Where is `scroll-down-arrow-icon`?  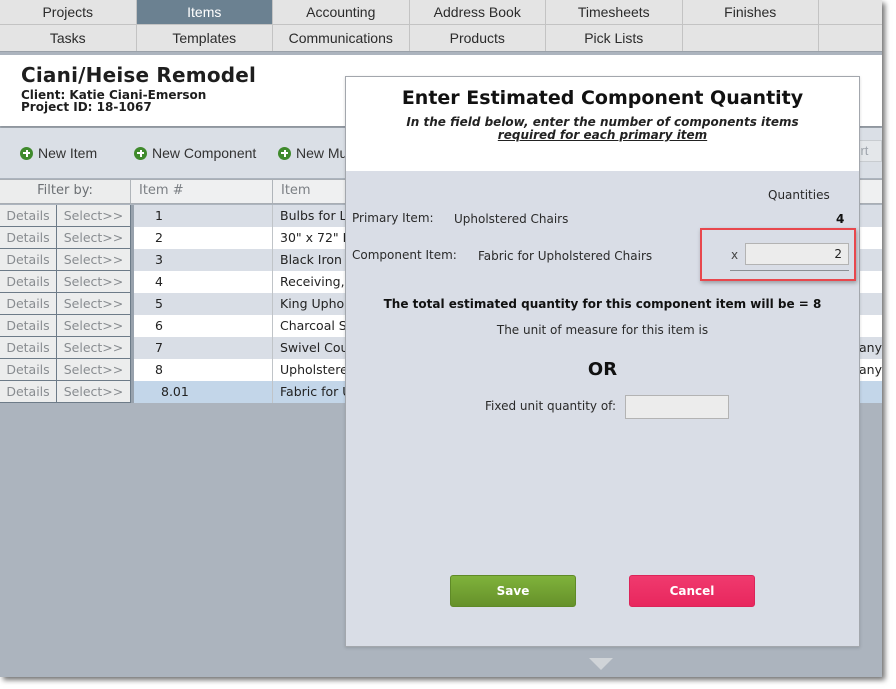 scroll-down-arrow-icon is located at coordinates (601, 664).